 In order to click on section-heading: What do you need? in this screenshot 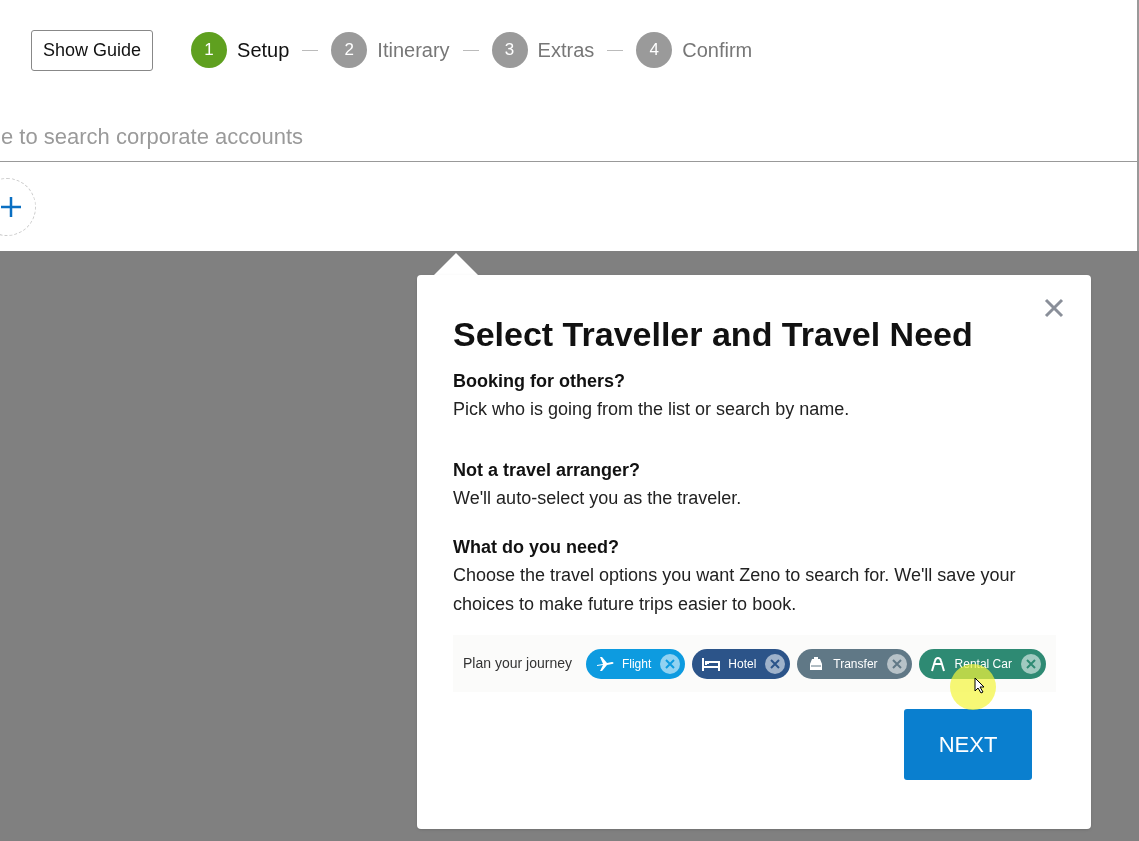, I will do `click(536, 547)`.